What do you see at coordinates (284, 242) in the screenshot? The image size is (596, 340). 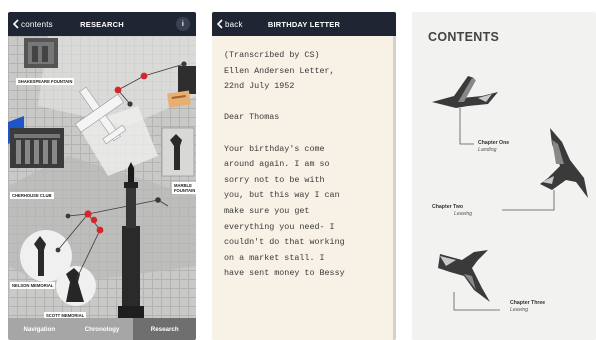 I see `letter-line: couldn't do that working` at bounding box center [284, 242].